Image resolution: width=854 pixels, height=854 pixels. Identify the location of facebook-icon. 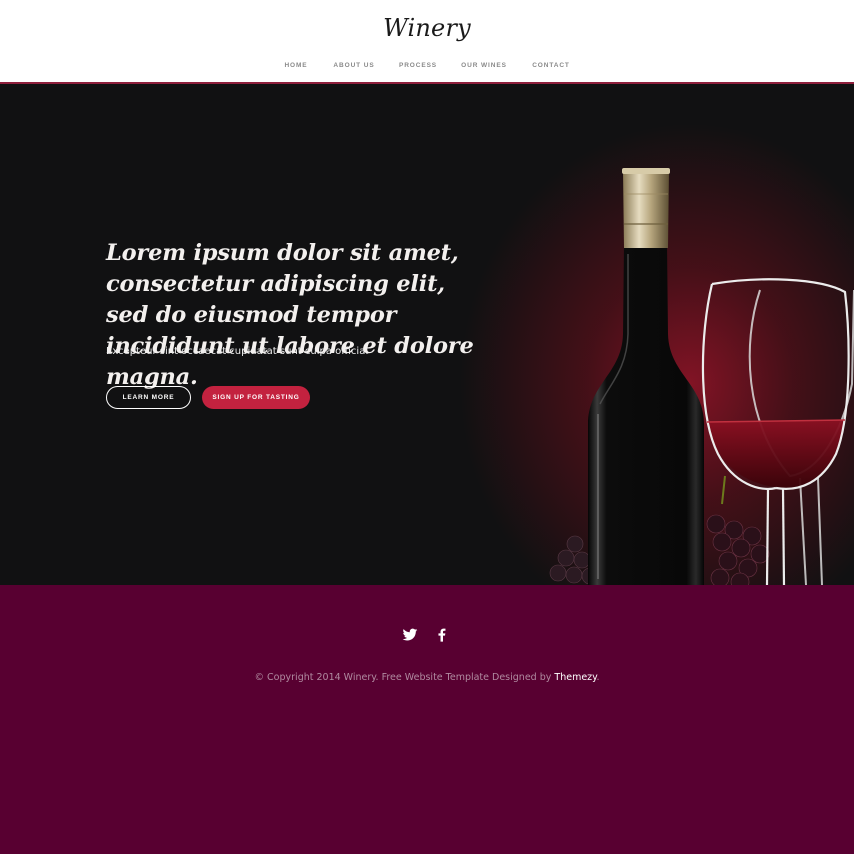
(442, 635).